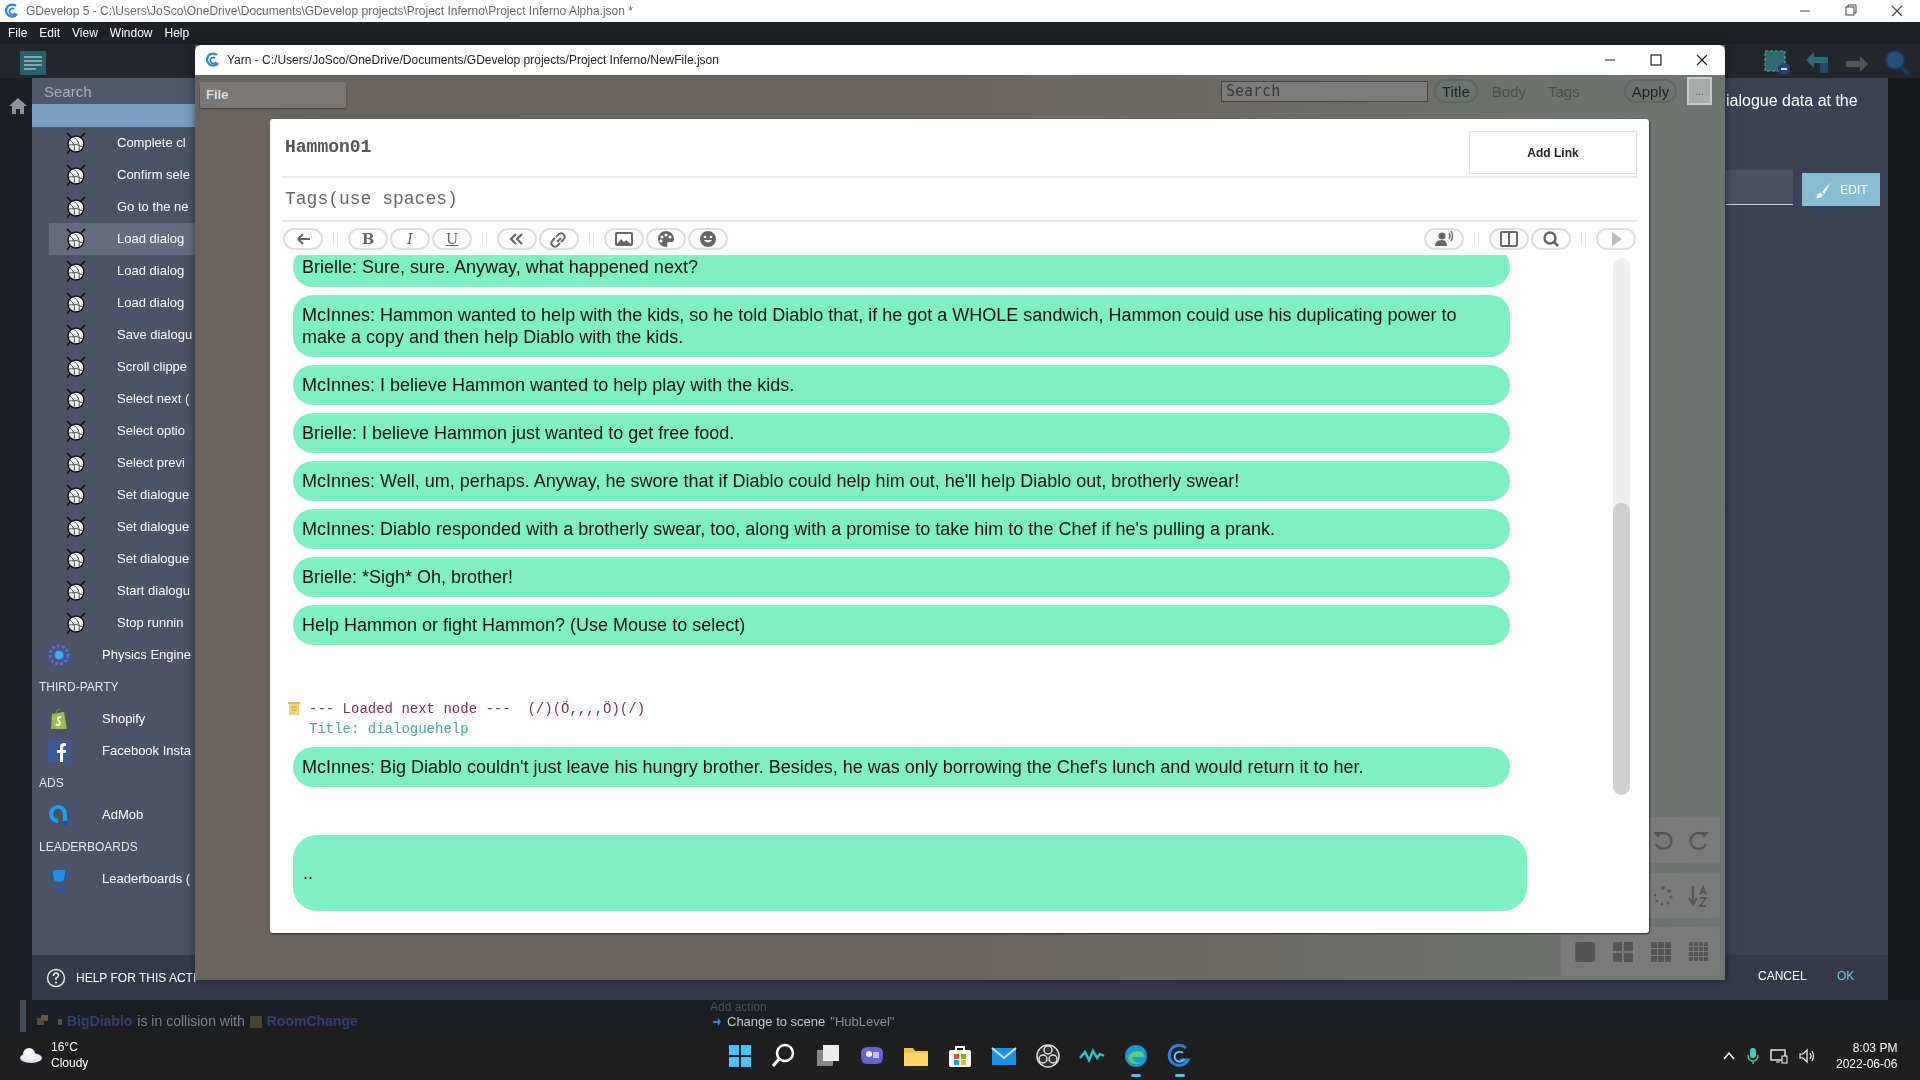 This screenshot has width=1920, height=1080. Describe the element at coordinates (740, 1056) in the screenshot. I see `start-icon` at that location.